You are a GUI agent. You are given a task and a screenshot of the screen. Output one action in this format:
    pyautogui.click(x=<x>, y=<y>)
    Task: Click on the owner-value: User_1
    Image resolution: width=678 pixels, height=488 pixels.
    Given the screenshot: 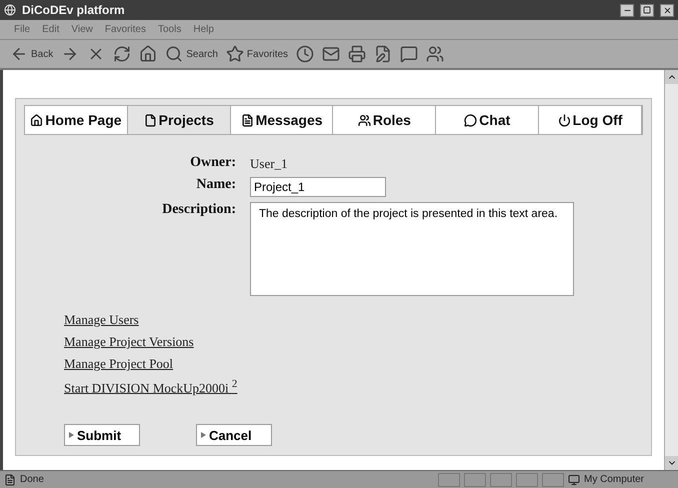 What is the action you would take?
    pyautogui.click(x=269, y=163)
    